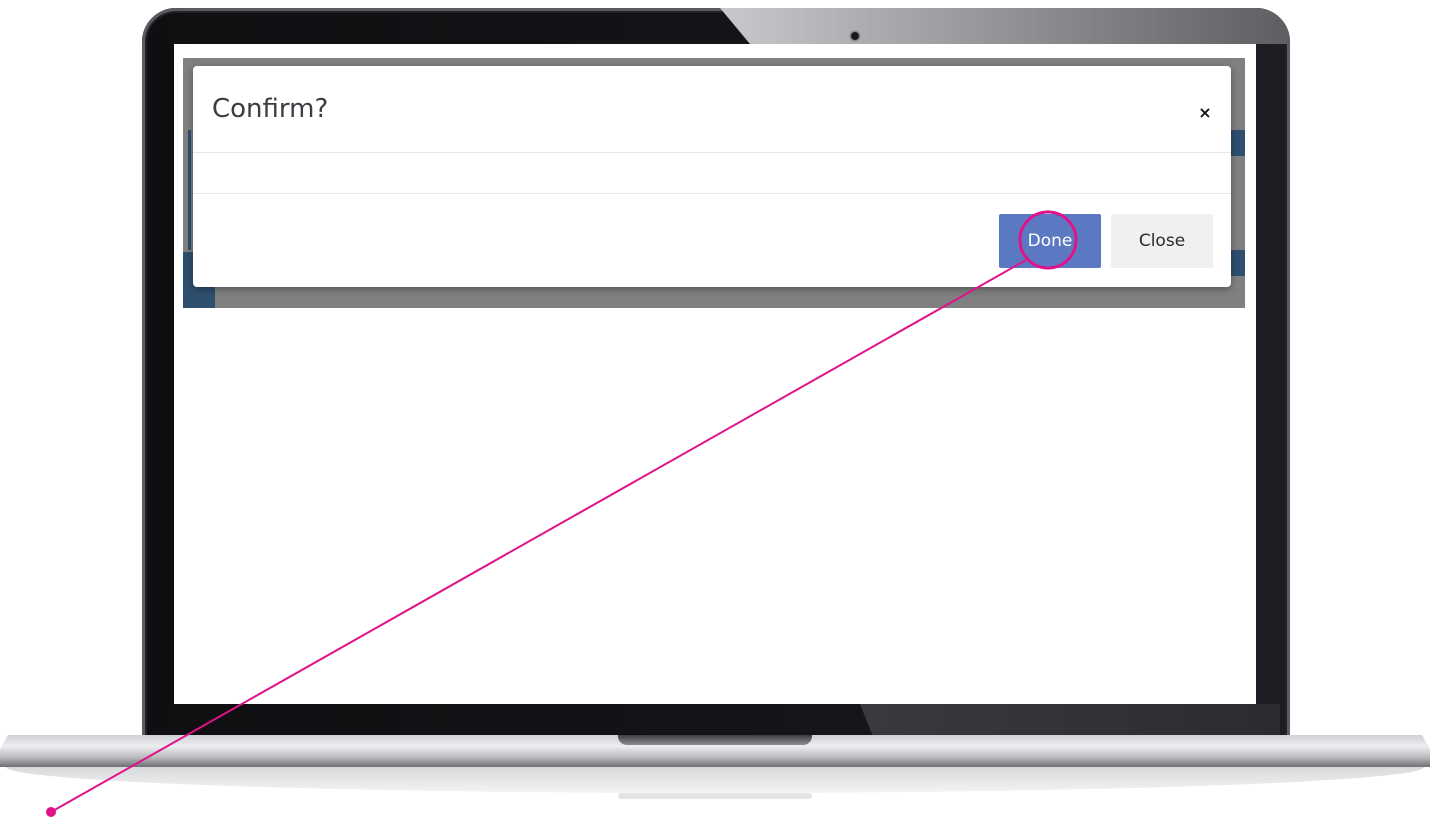 The width and height of the screenshot is (1430, 818). Describe the element at coordinates (51, 812) in the screenshot. I see `callout-dot` at that location.